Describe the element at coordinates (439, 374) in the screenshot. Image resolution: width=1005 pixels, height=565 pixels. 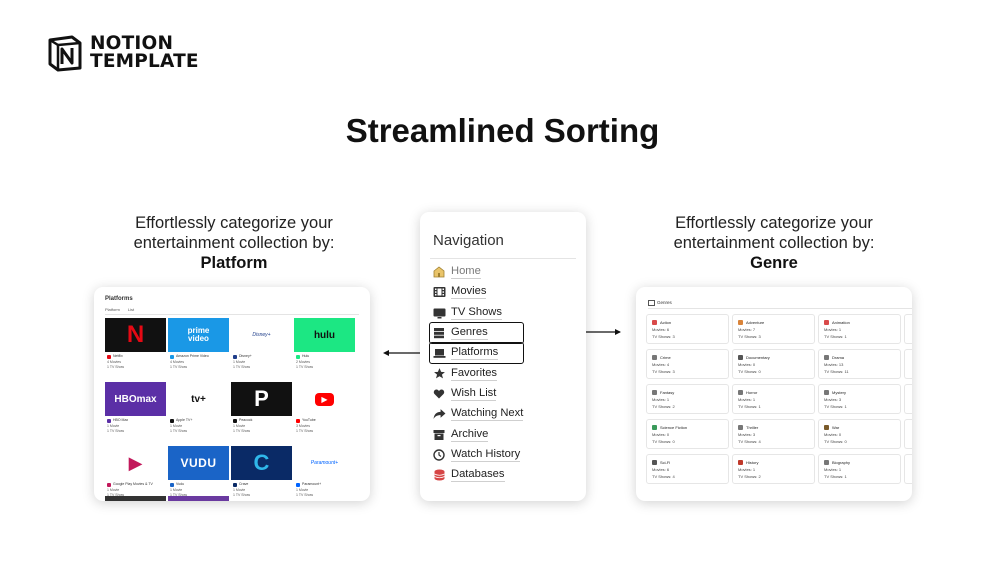
I see `star-icon` at that location.